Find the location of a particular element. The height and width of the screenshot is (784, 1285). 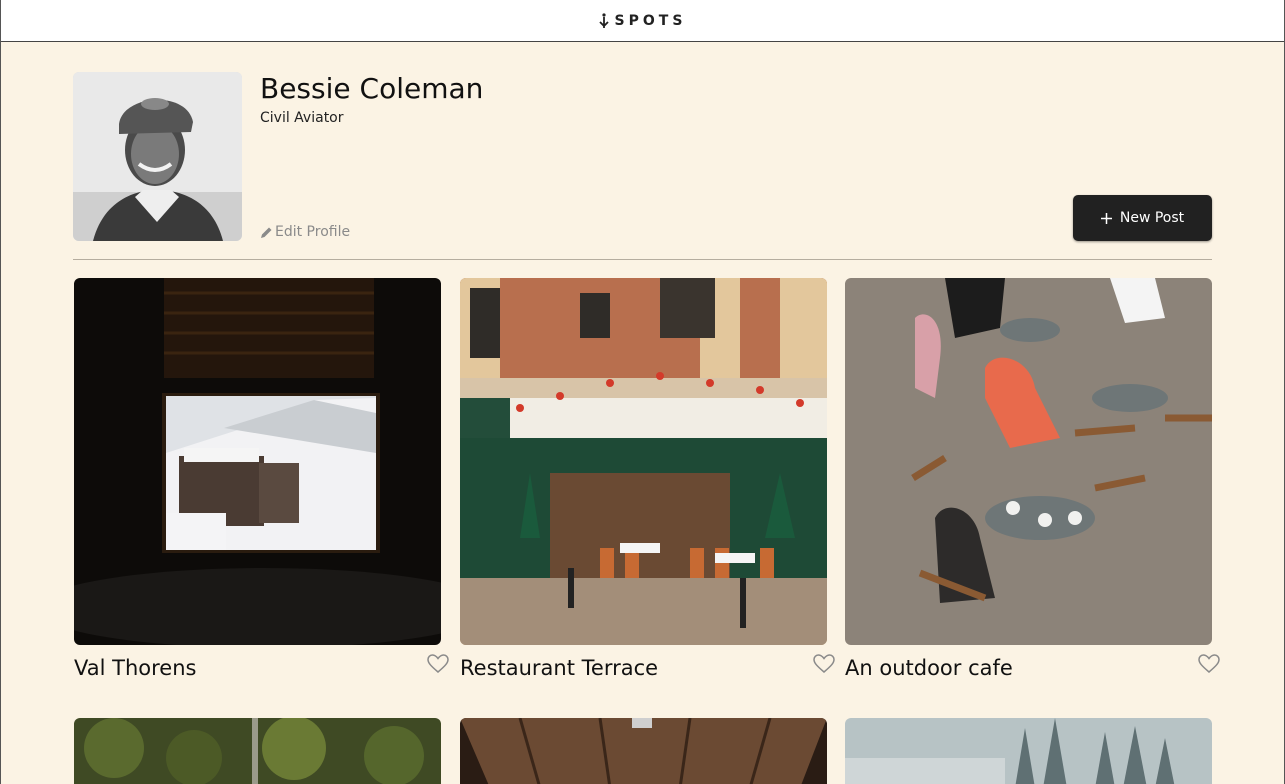

header: SPOTS is located at coordinates (642, 21).